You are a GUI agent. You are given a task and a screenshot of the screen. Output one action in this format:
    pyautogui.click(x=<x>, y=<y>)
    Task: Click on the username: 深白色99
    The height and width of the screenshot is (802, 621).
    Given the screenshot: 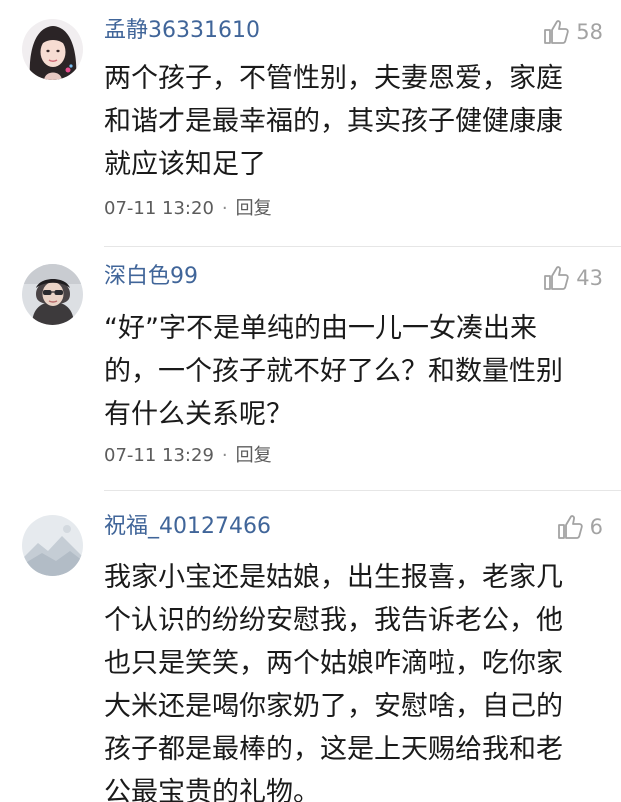 What is the action you would take?
    pyautogui.click(x=151, y=277)
    